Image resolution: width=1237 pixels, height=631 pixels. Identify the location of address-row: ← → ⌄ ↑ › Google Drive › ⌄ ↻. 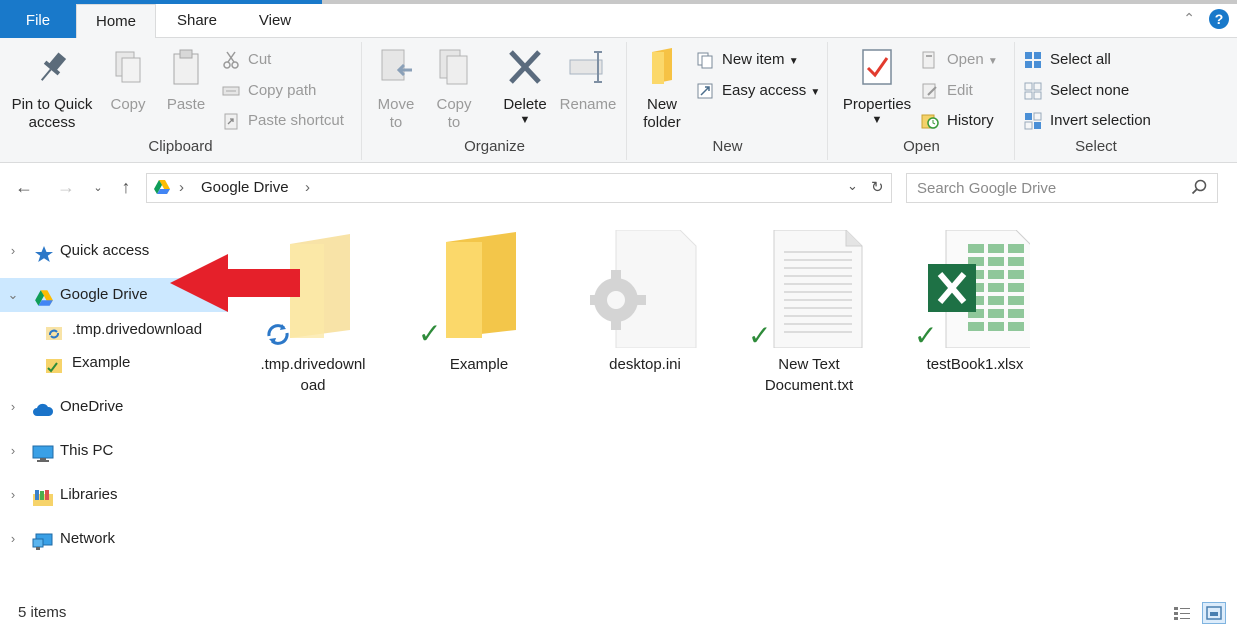
(618, 188).